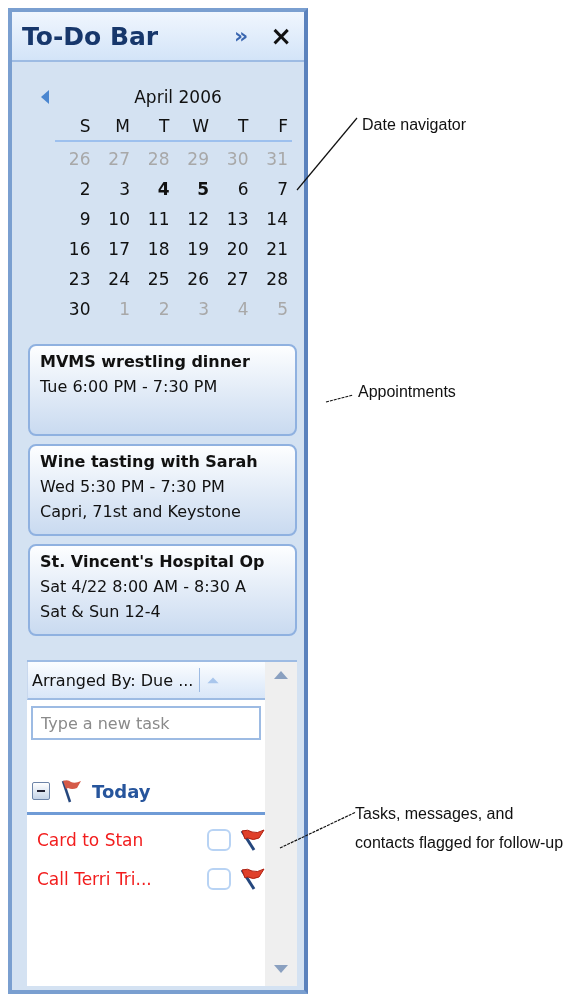  Describe the element at coordinates (460, 828) in the screenshot. I see `callout-label: Tasks, messages, and contacts flagged for follow-up` at that location.